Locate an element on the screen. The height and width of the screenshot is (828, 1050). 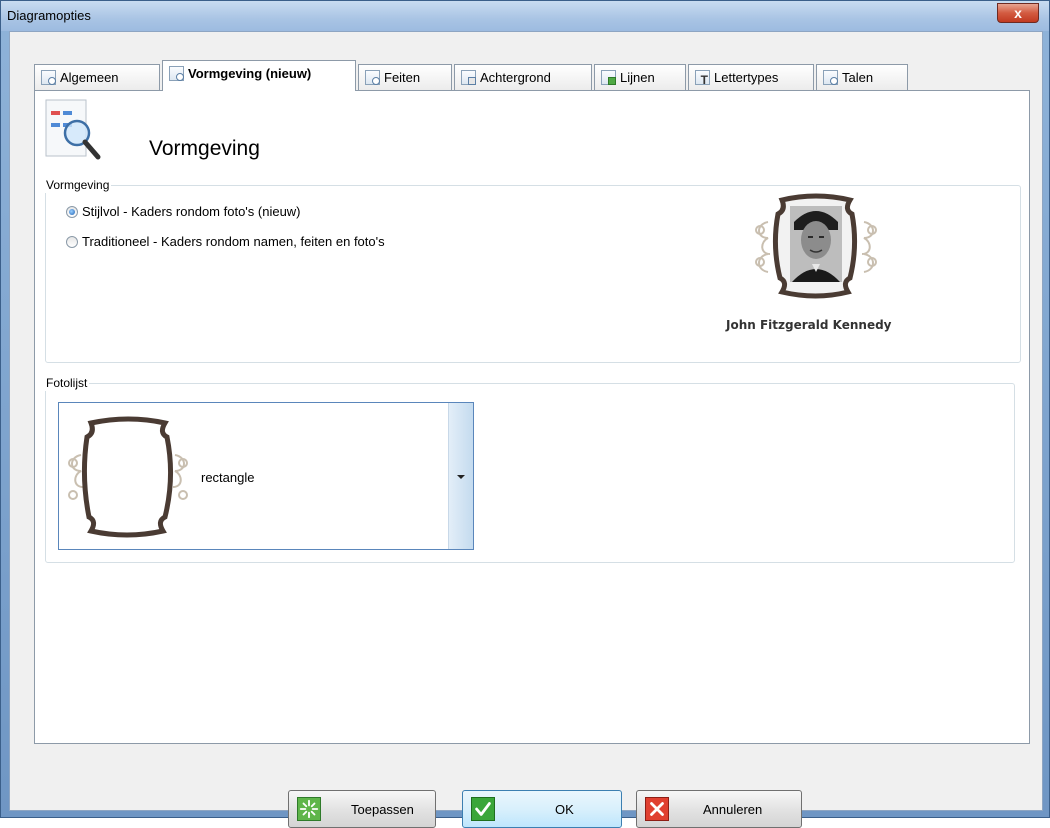
apply-button: Toepassen is located at coordinates (362, 809).